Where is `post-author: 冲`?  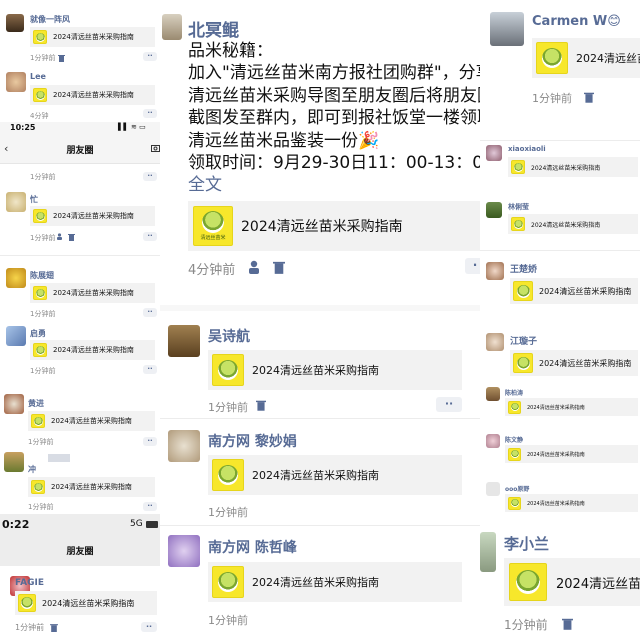 post-author: 冲 is located at coordinates (32, 469).